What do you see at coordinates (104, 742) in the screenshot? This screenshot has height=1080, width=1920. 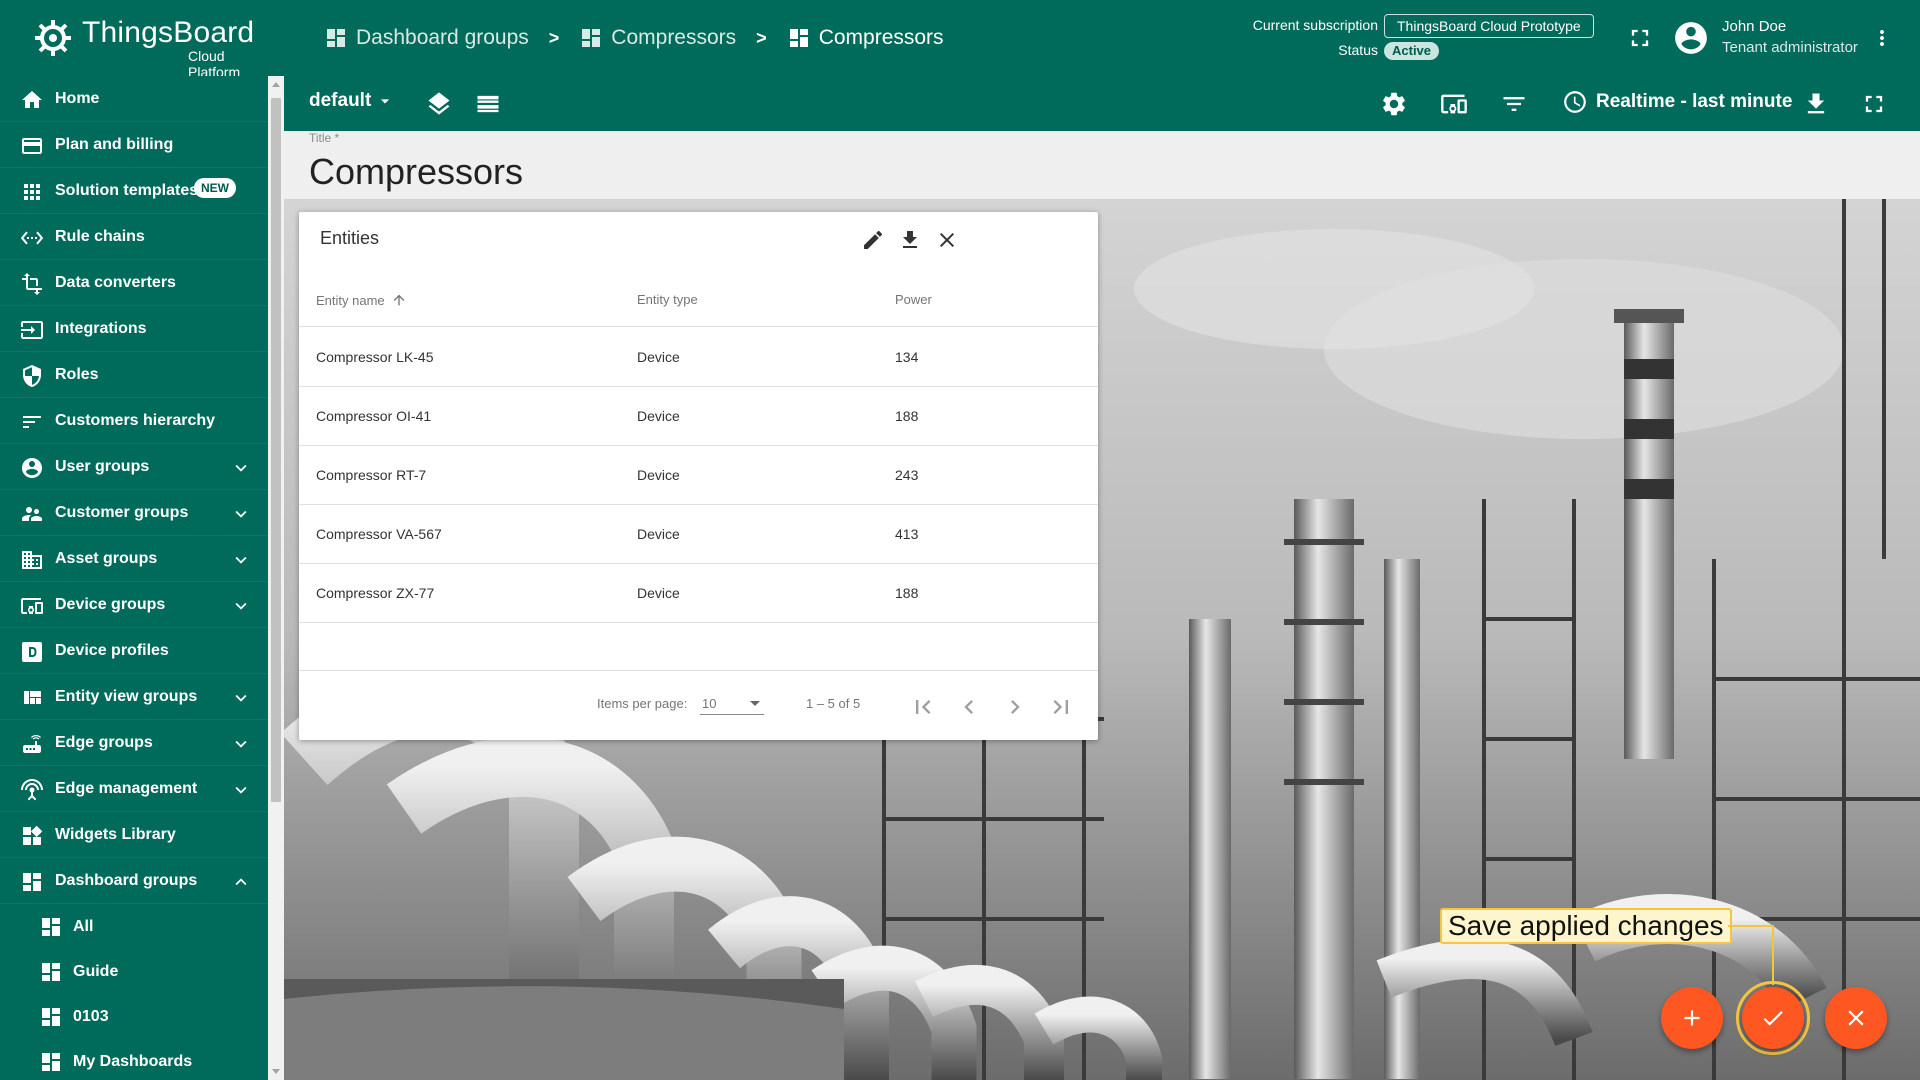 I see `sidebar-item-label: Edge groups` at bounding box center [104, 742].